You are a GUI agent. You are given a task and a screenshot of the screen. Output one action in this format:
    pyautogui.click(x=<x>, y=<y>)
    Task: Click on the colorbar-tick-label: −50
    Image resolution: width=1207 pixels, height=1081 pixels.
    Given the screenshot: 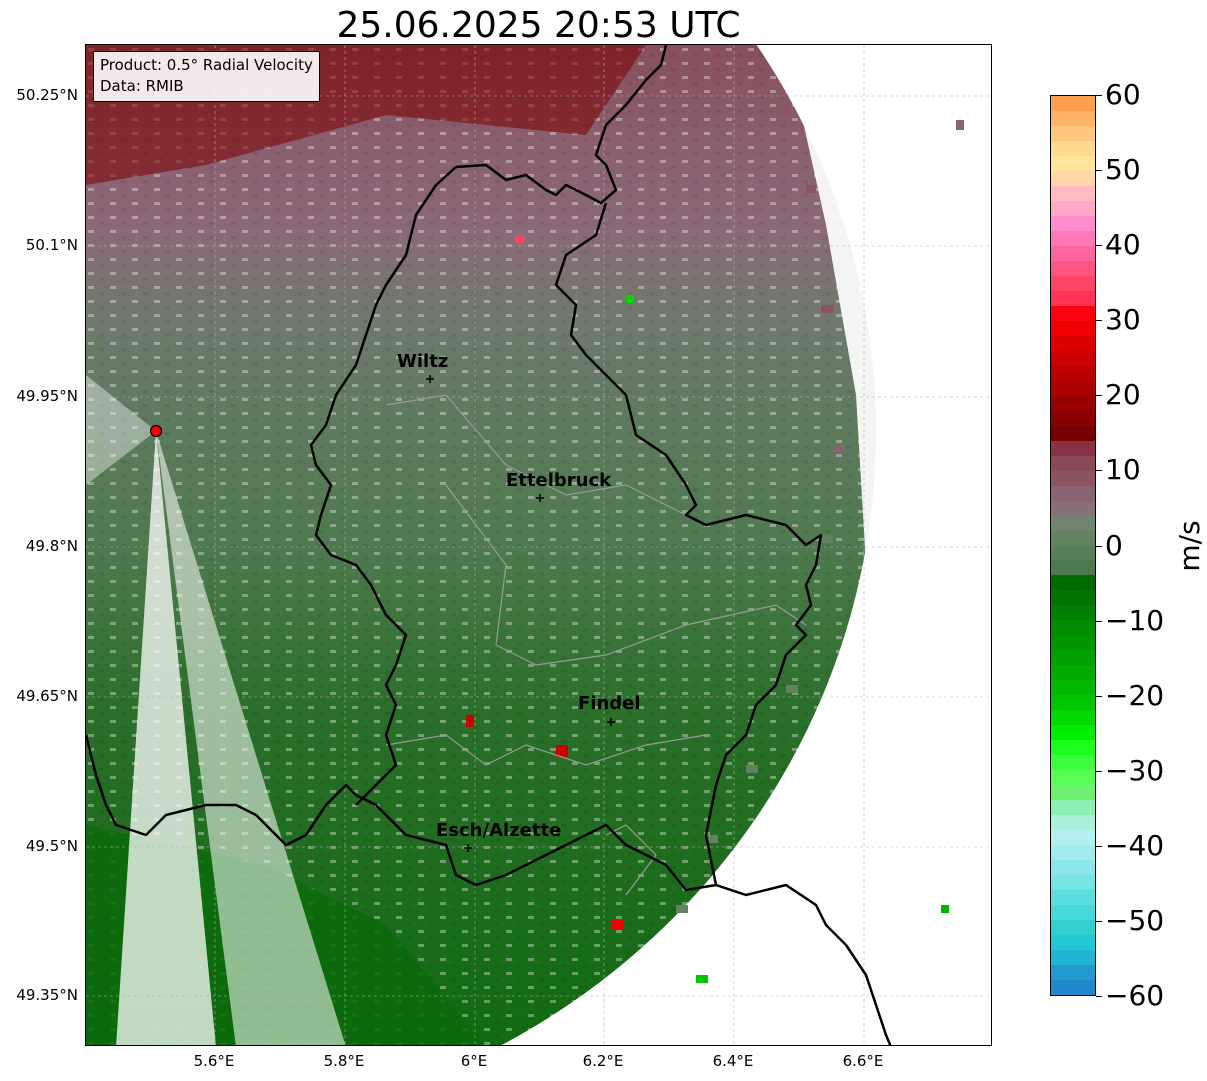 What is the action you would take?
    pyautogui.click(x=1135, y=920)
    